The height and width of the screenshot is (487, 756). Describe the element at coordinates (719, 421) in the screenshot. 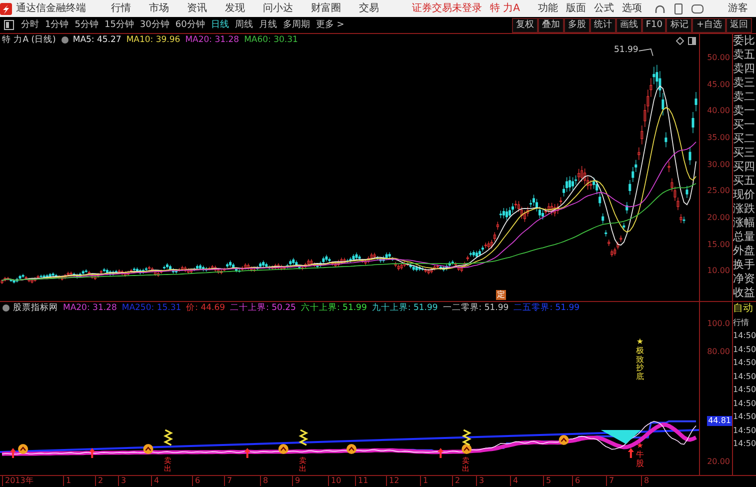

I see `current-value-label: 44.81` at that location.